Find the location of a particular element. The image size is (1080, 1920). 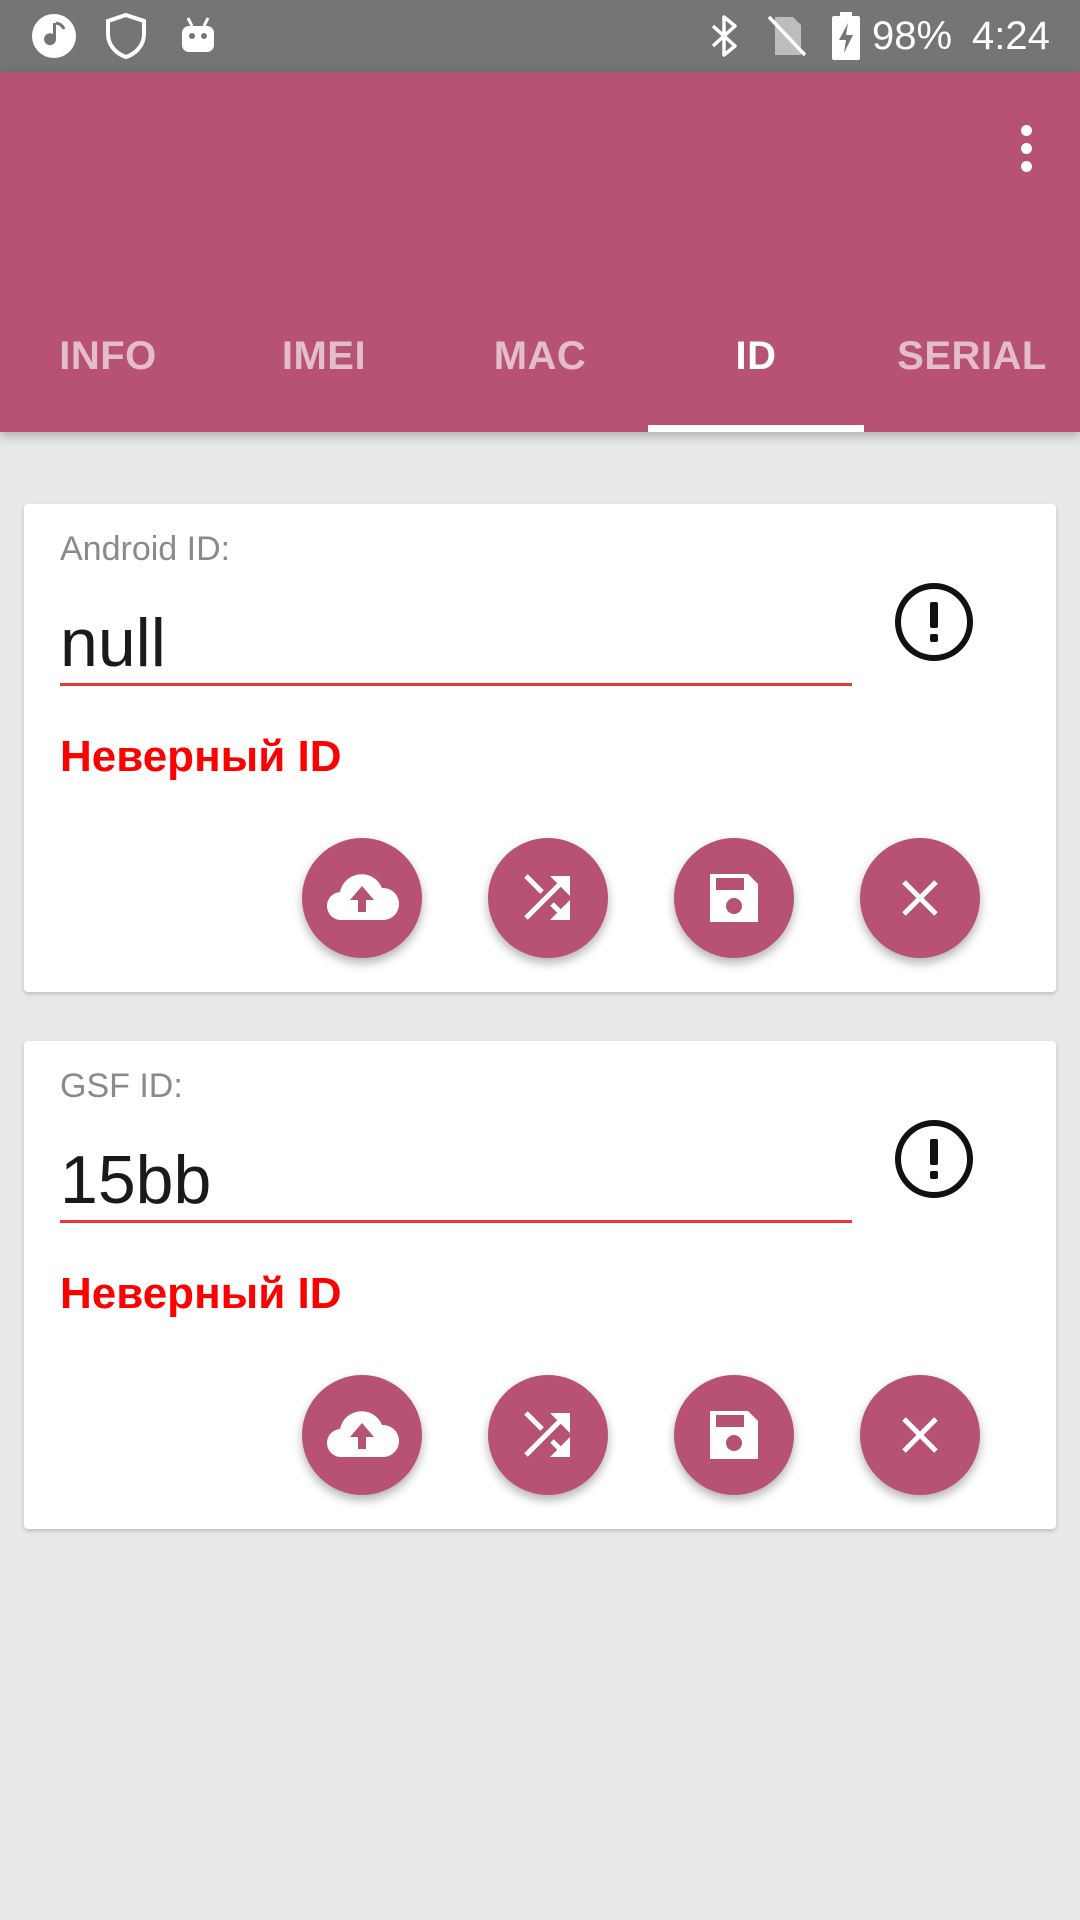

field-value: 15bb is located at coordinates (456, 1180).